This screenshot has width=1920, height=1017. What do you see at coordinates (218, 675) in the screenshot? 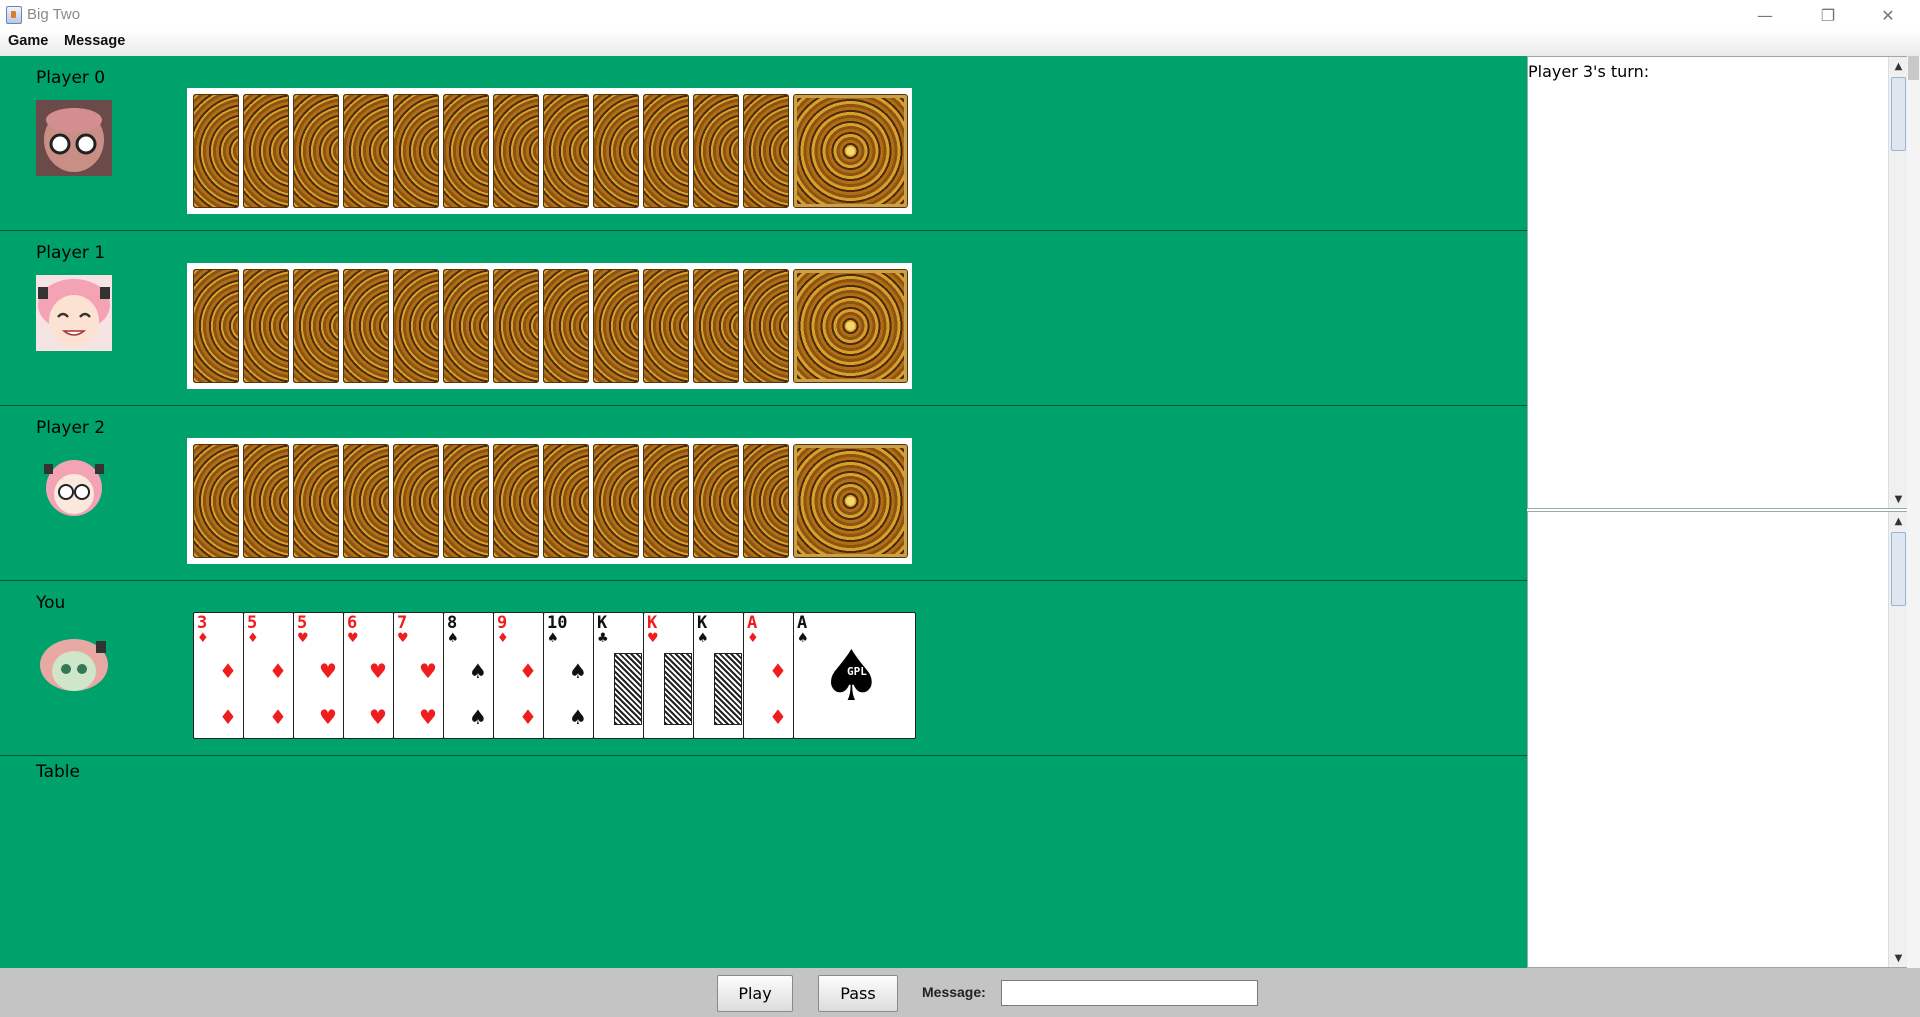
I see `hand-card: 3 ♦ ♦ ♦` at bounding box center [218, 675].